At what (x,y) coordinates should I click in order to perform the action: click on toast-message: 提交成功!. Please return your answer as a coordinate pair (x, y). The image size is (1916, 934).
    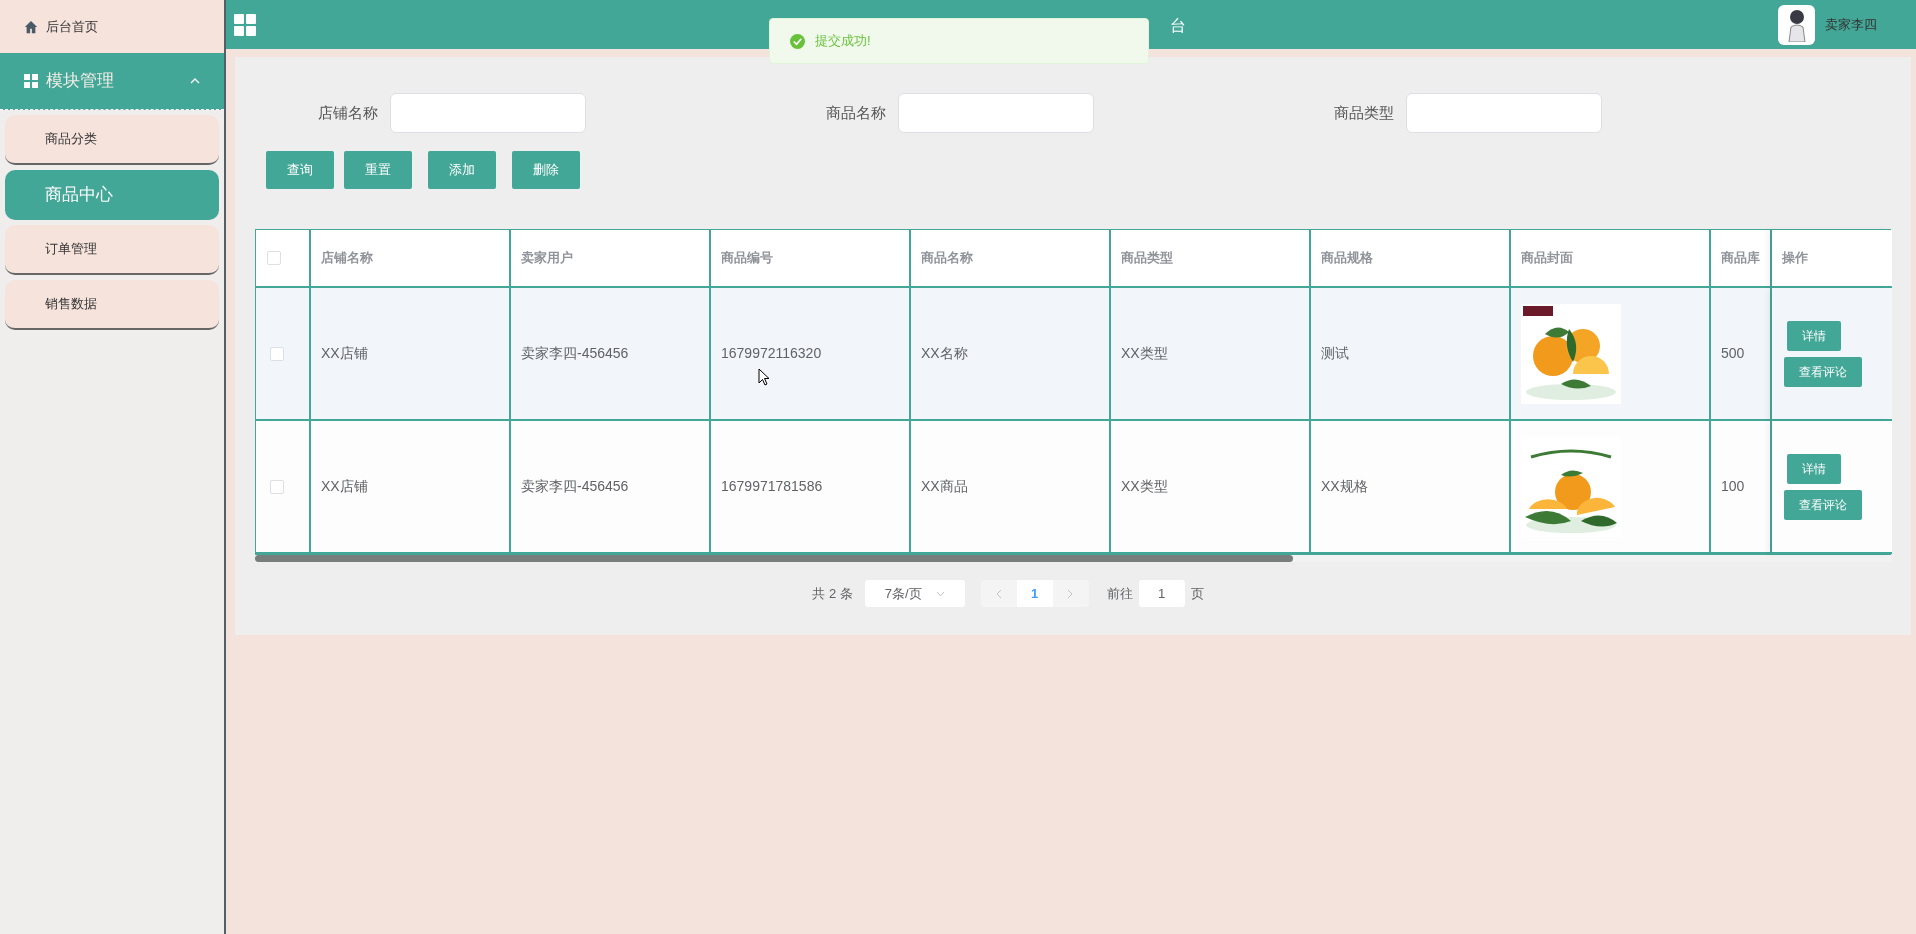
    Looking at the image, I should click on (843, 41).